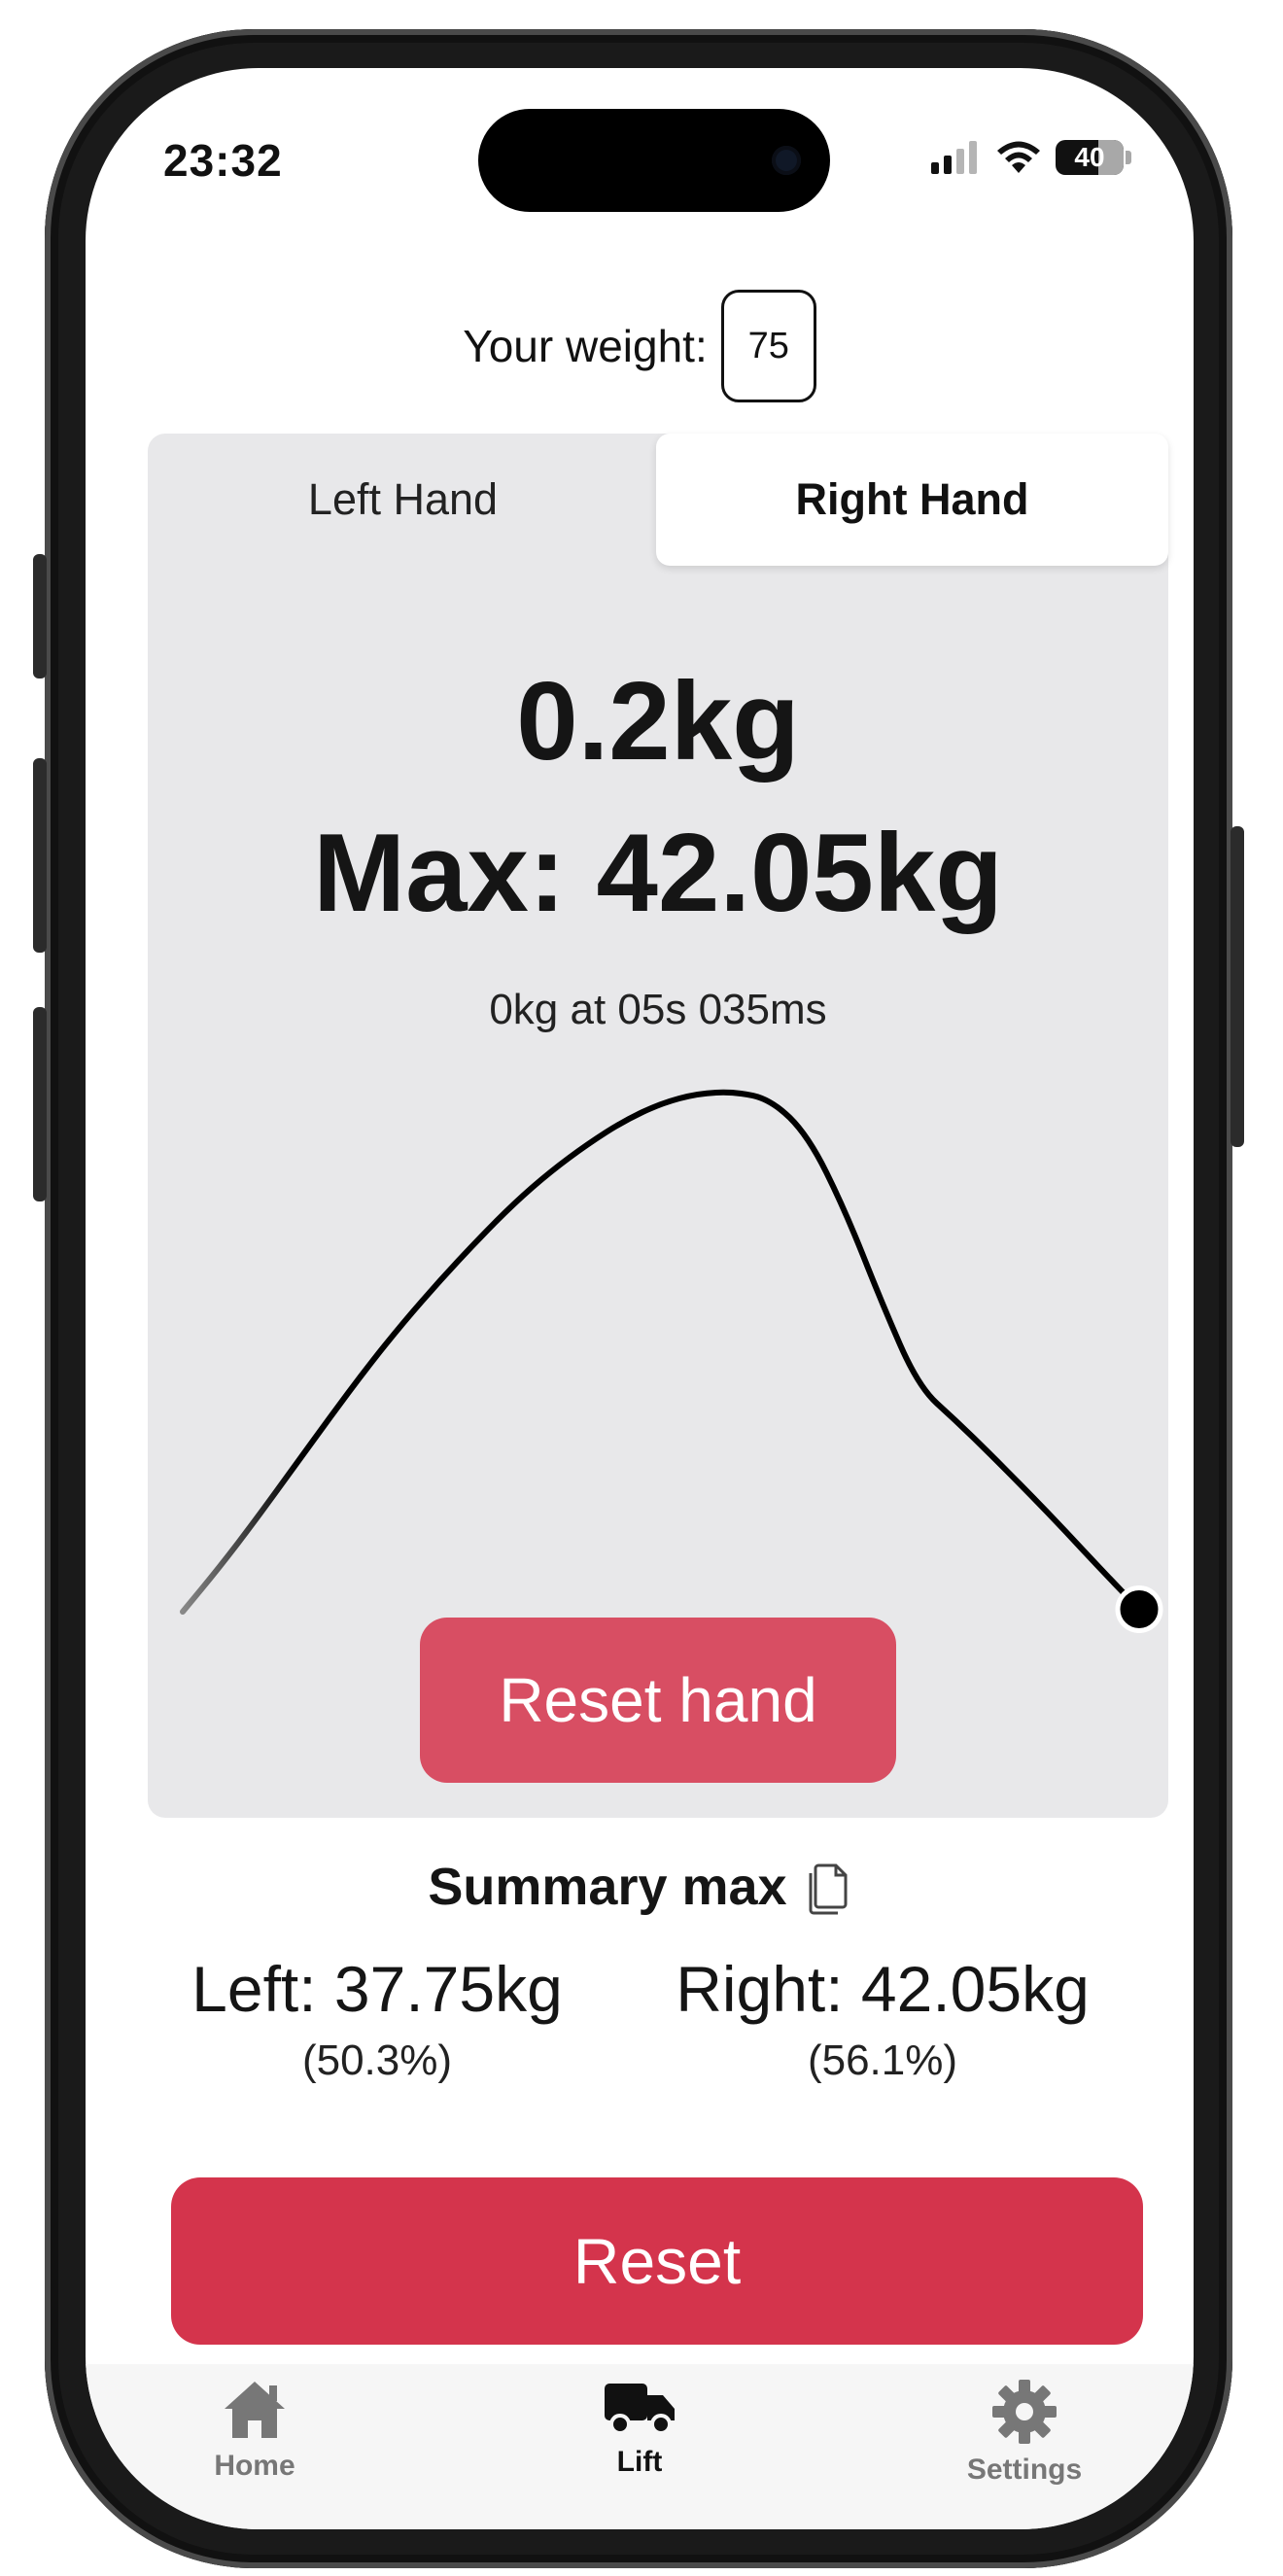 This screenshot has width=1283, height=2576. What do you see at coordinates (1024, 2412) in the screenshot?
I see `gear-icon` at bounding box center [1024, 2412].